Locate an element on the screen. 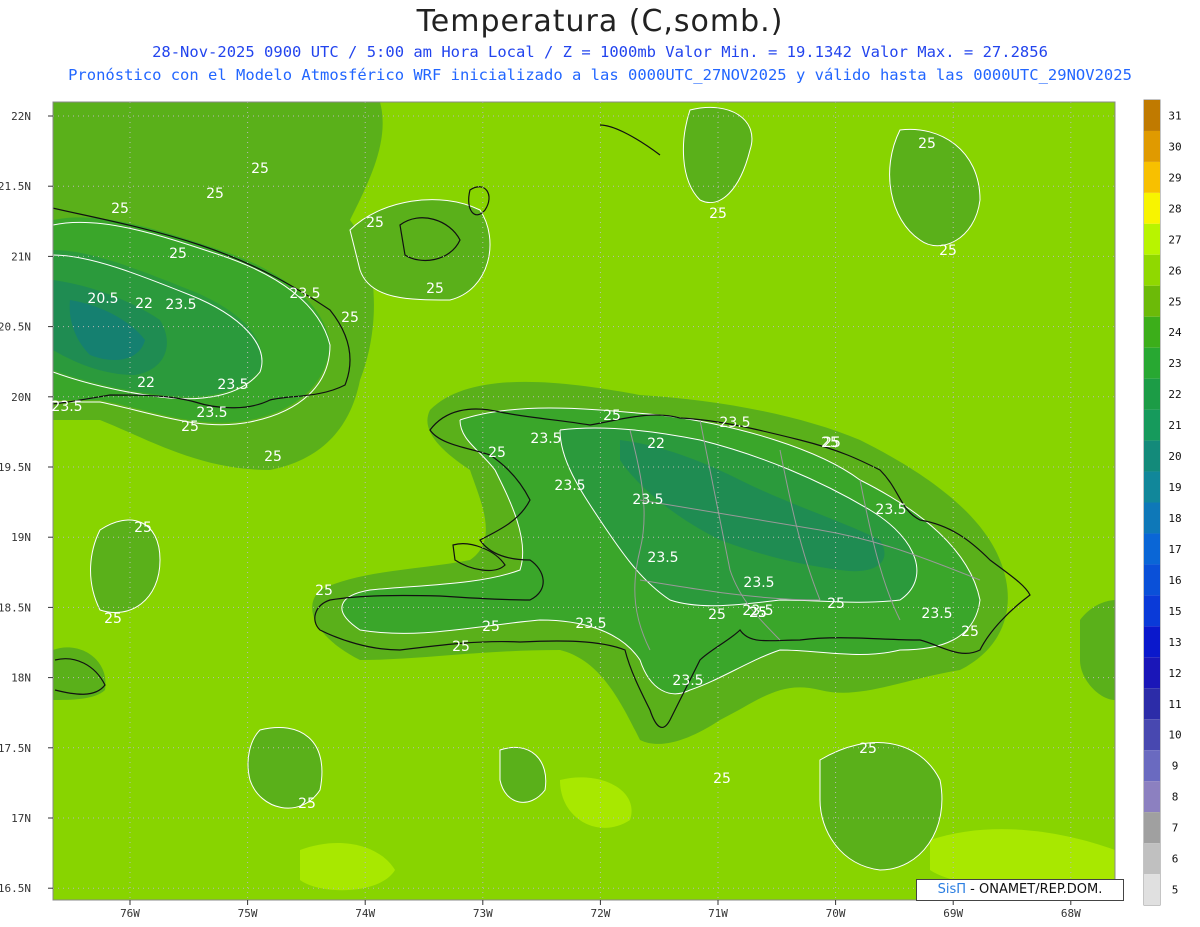 The image size is (1200, 927). colorbar-label: 30 is located at coordinates (1174, 146).